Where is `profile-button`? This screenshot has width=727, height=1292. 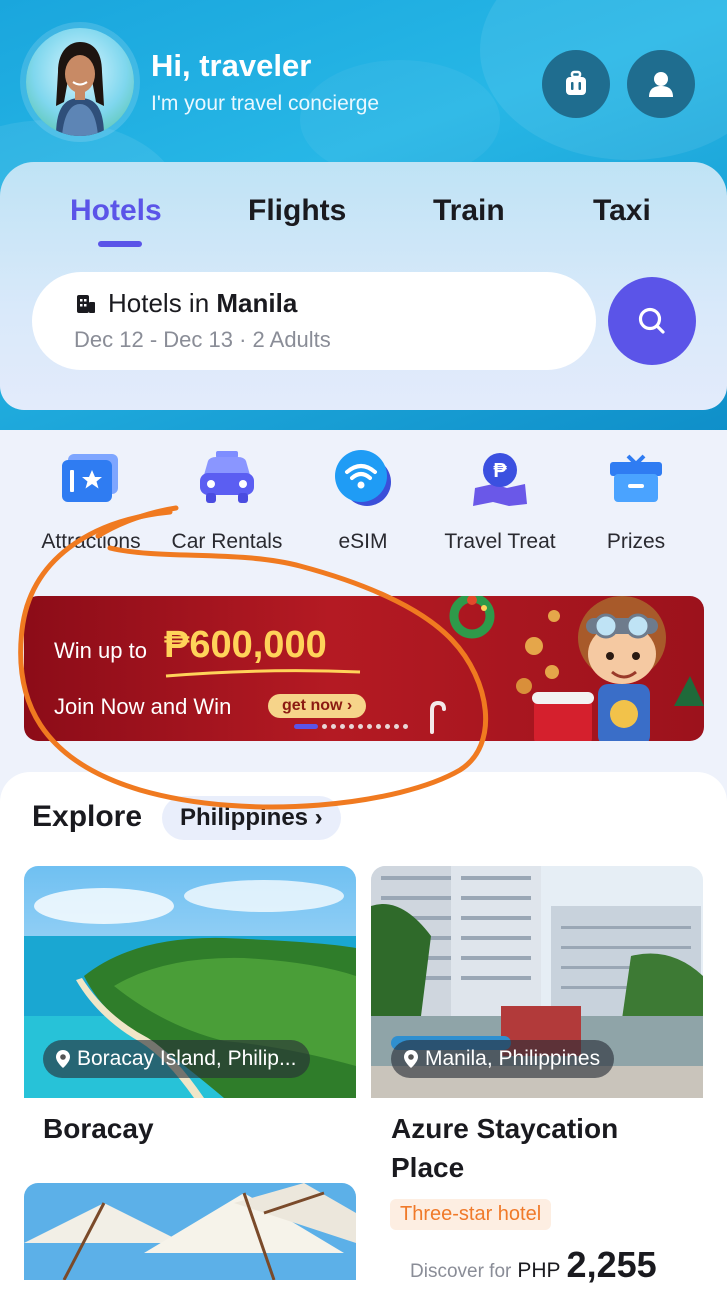
profile-button is located at coordinates (661, 84).